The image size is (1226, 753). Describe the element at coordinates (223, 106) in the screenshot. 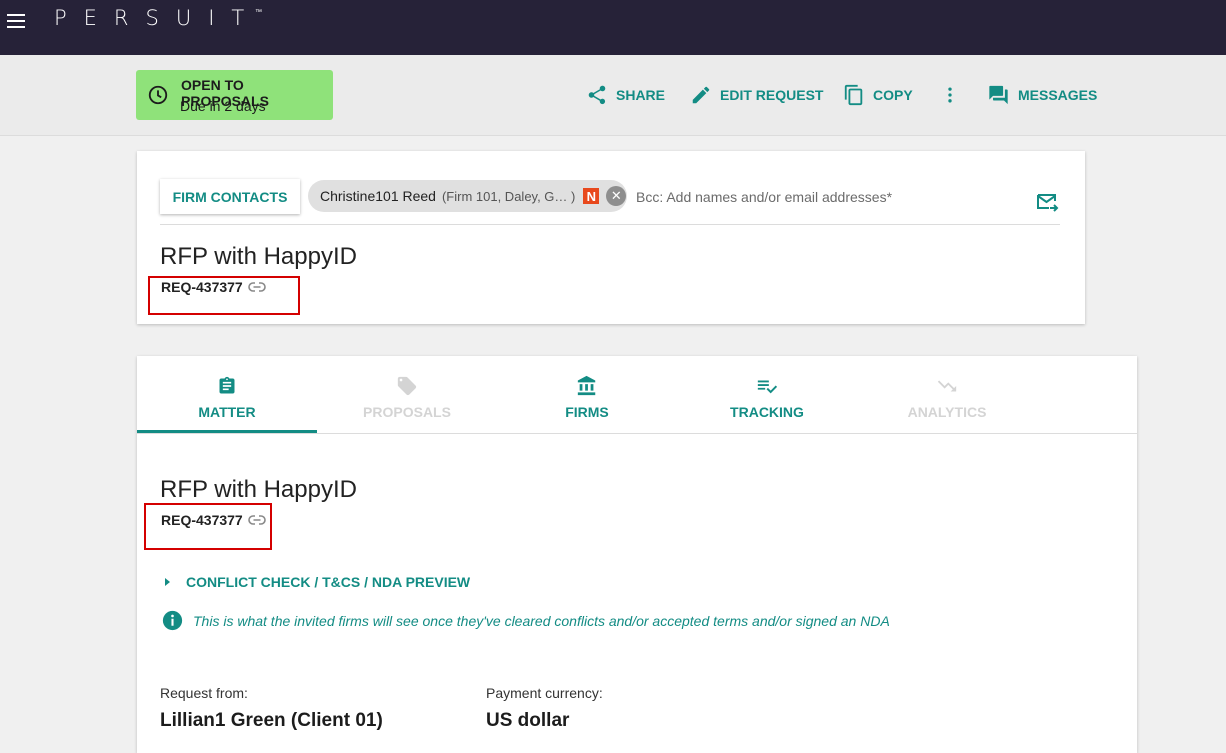

I see `status-due: Due in 2 days` at that location.